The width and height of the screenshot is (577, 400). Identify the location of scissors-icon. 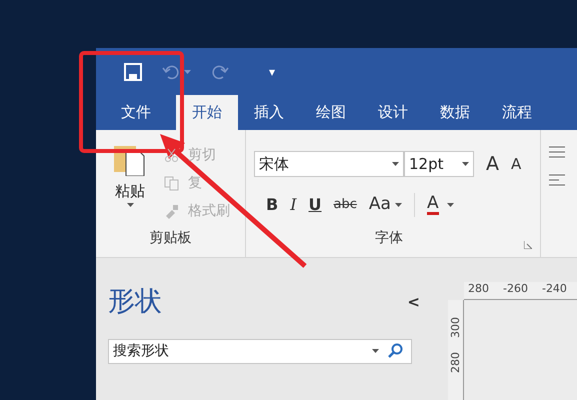
(172, 155).